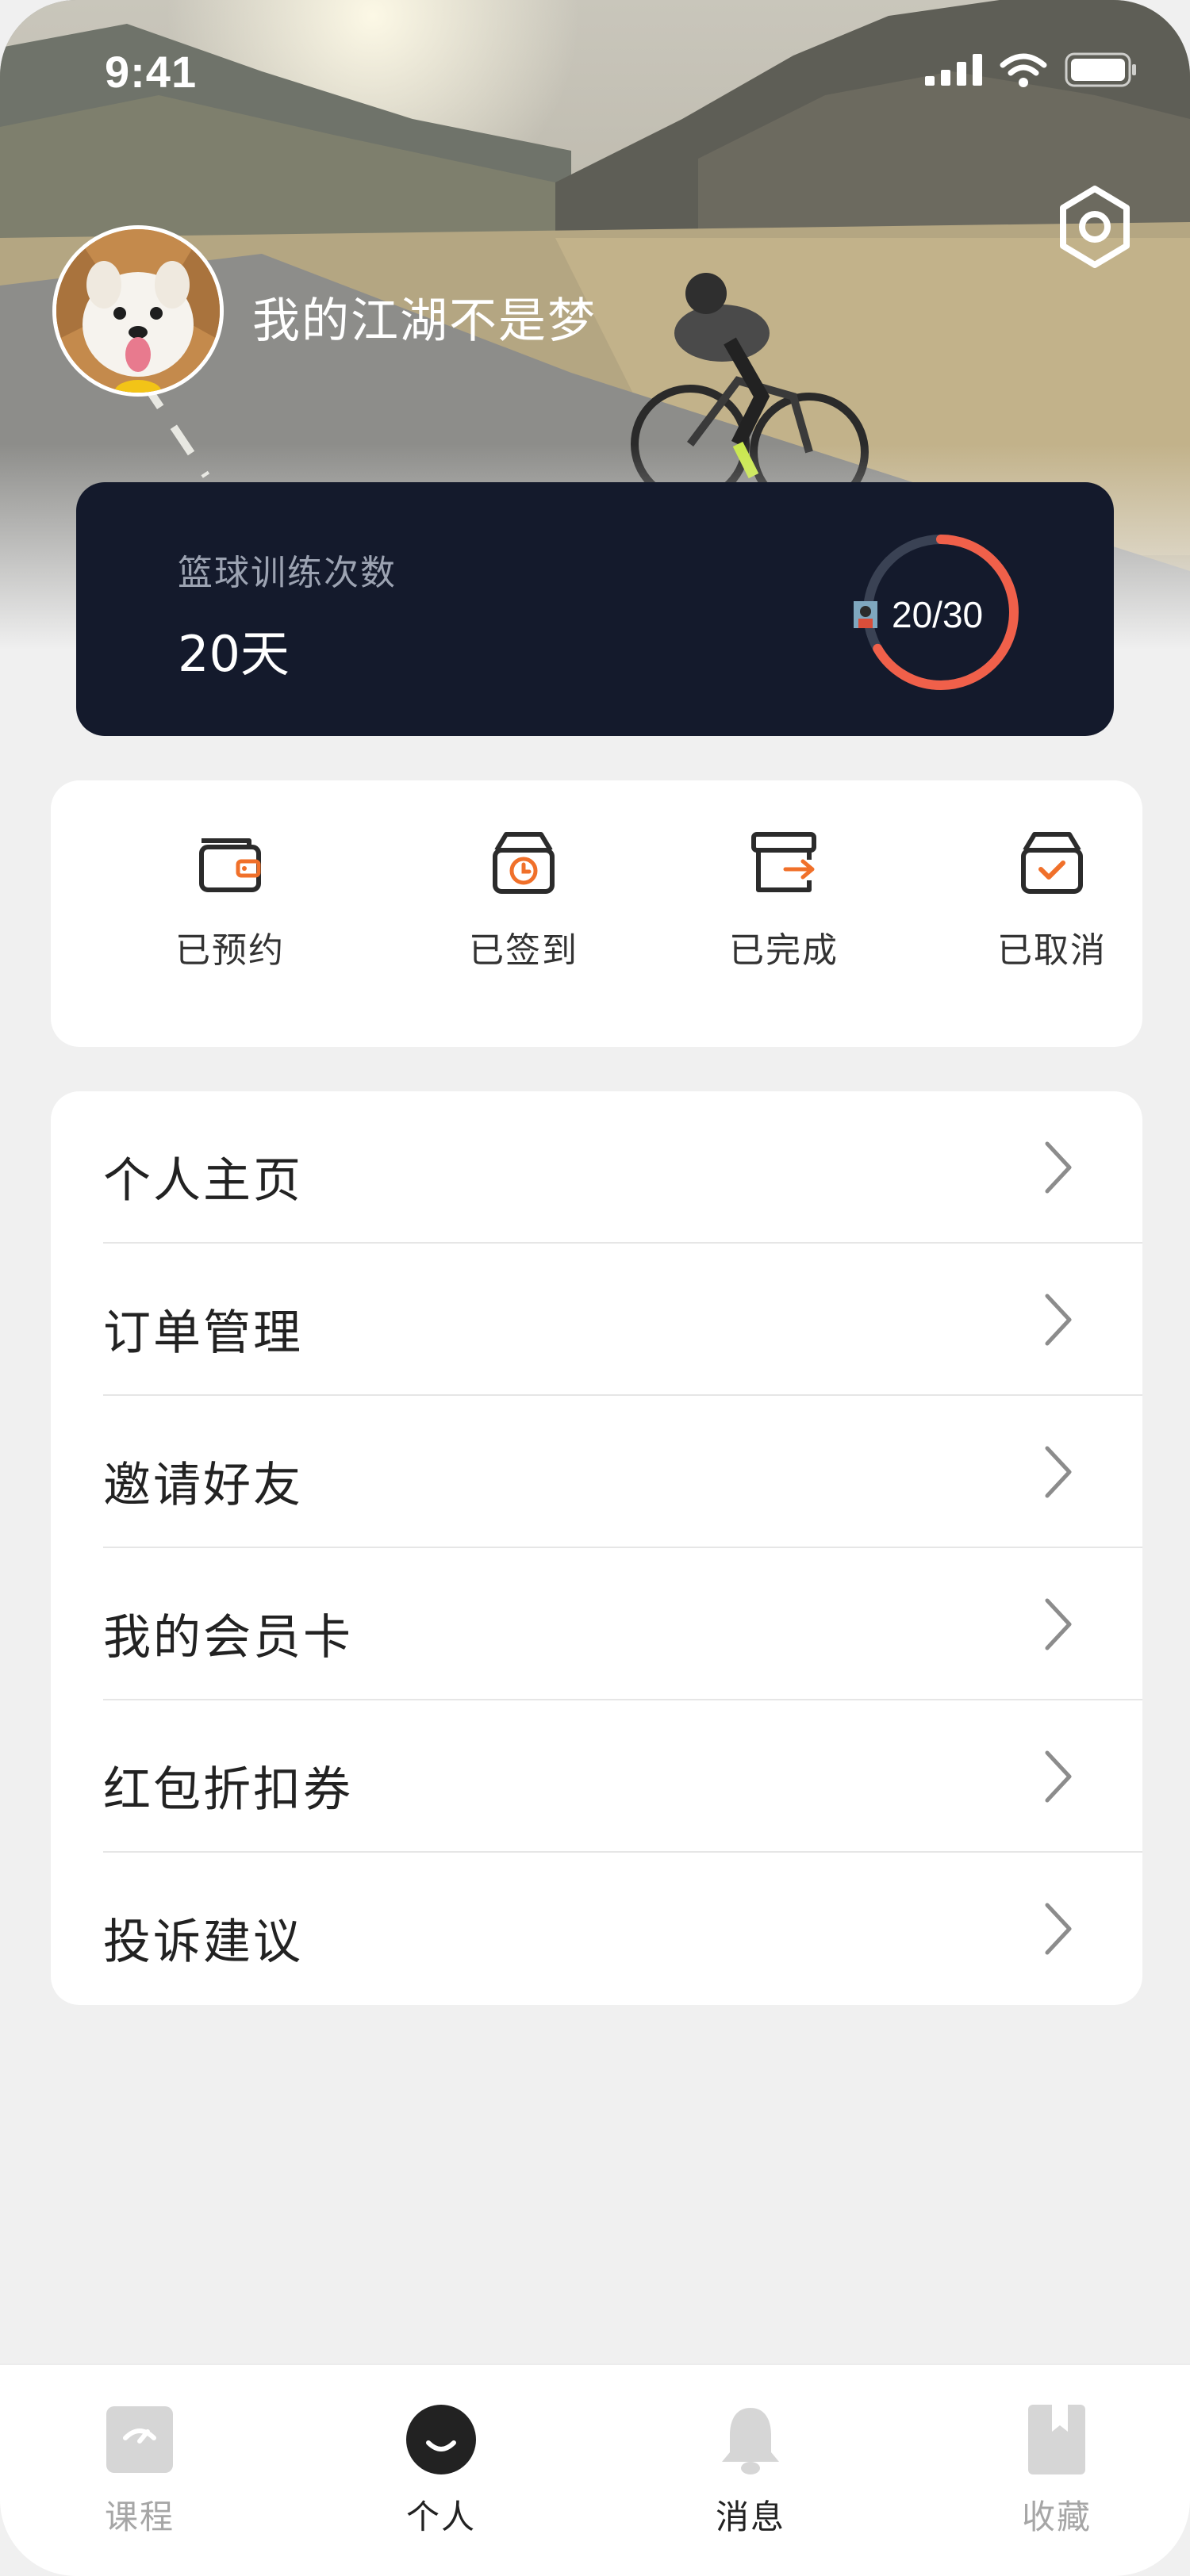 Image resolution: width=1190 pixels, height=2576 pixels. Describe the element at coordinates (523, 951) in the screenshot. I see `status-checked-in-label: 已签到` at that location.